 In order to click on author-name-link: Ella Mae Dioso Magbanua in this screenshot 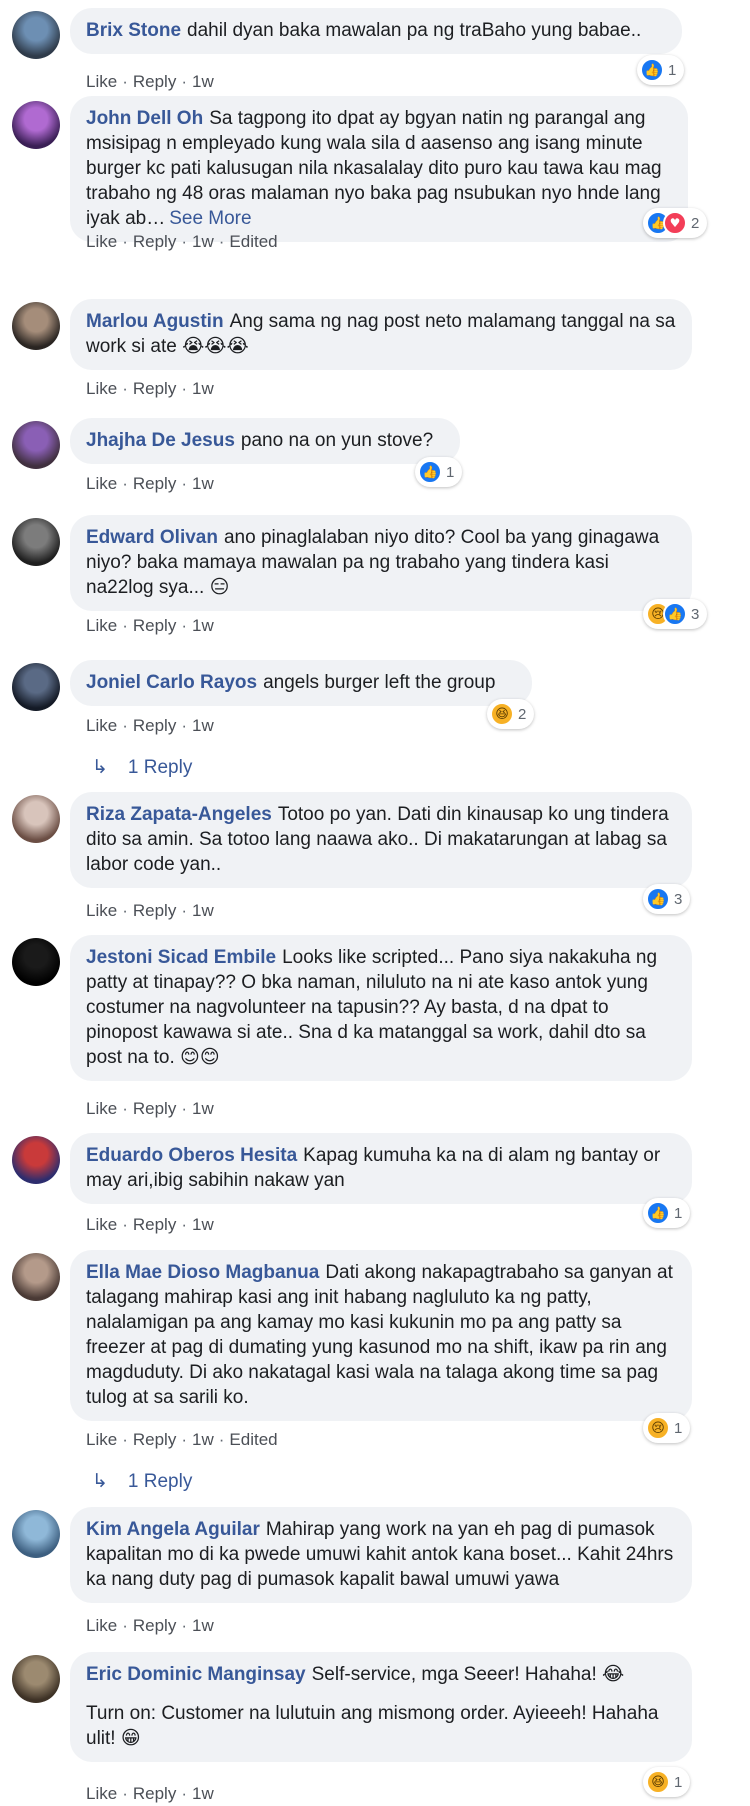, I will do `click(202, 1272)`.